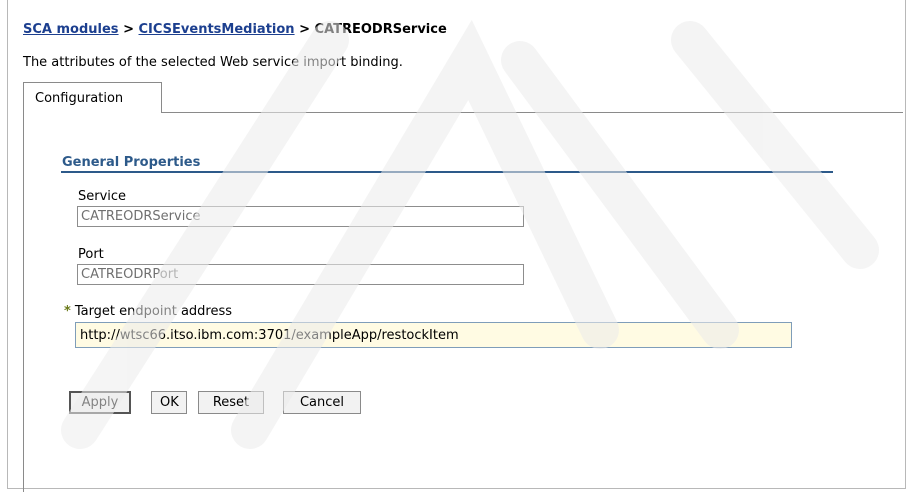 The width and height of the screenshot is (910, 492). I want to click on breadcrumb-link-cicseventsmediation: CICSEventsMediation, so click(217, 29).